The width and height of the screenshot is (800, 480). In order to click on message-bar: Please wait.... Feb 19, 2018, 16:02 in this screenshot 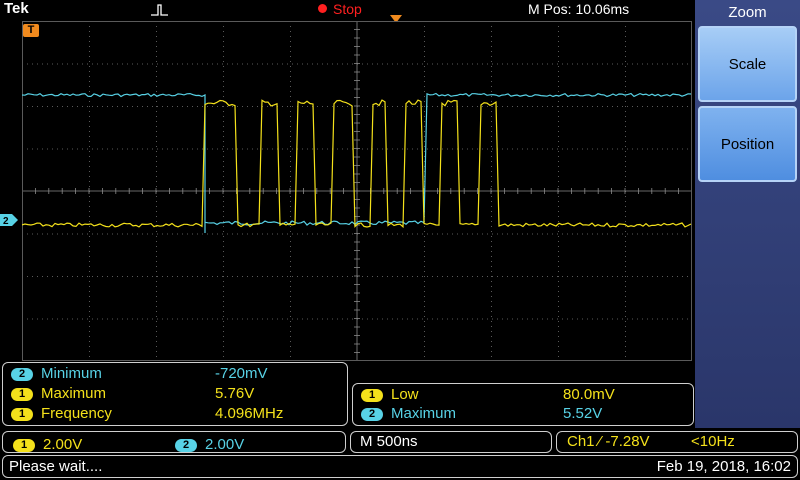, I will do `click(400, 466)`.